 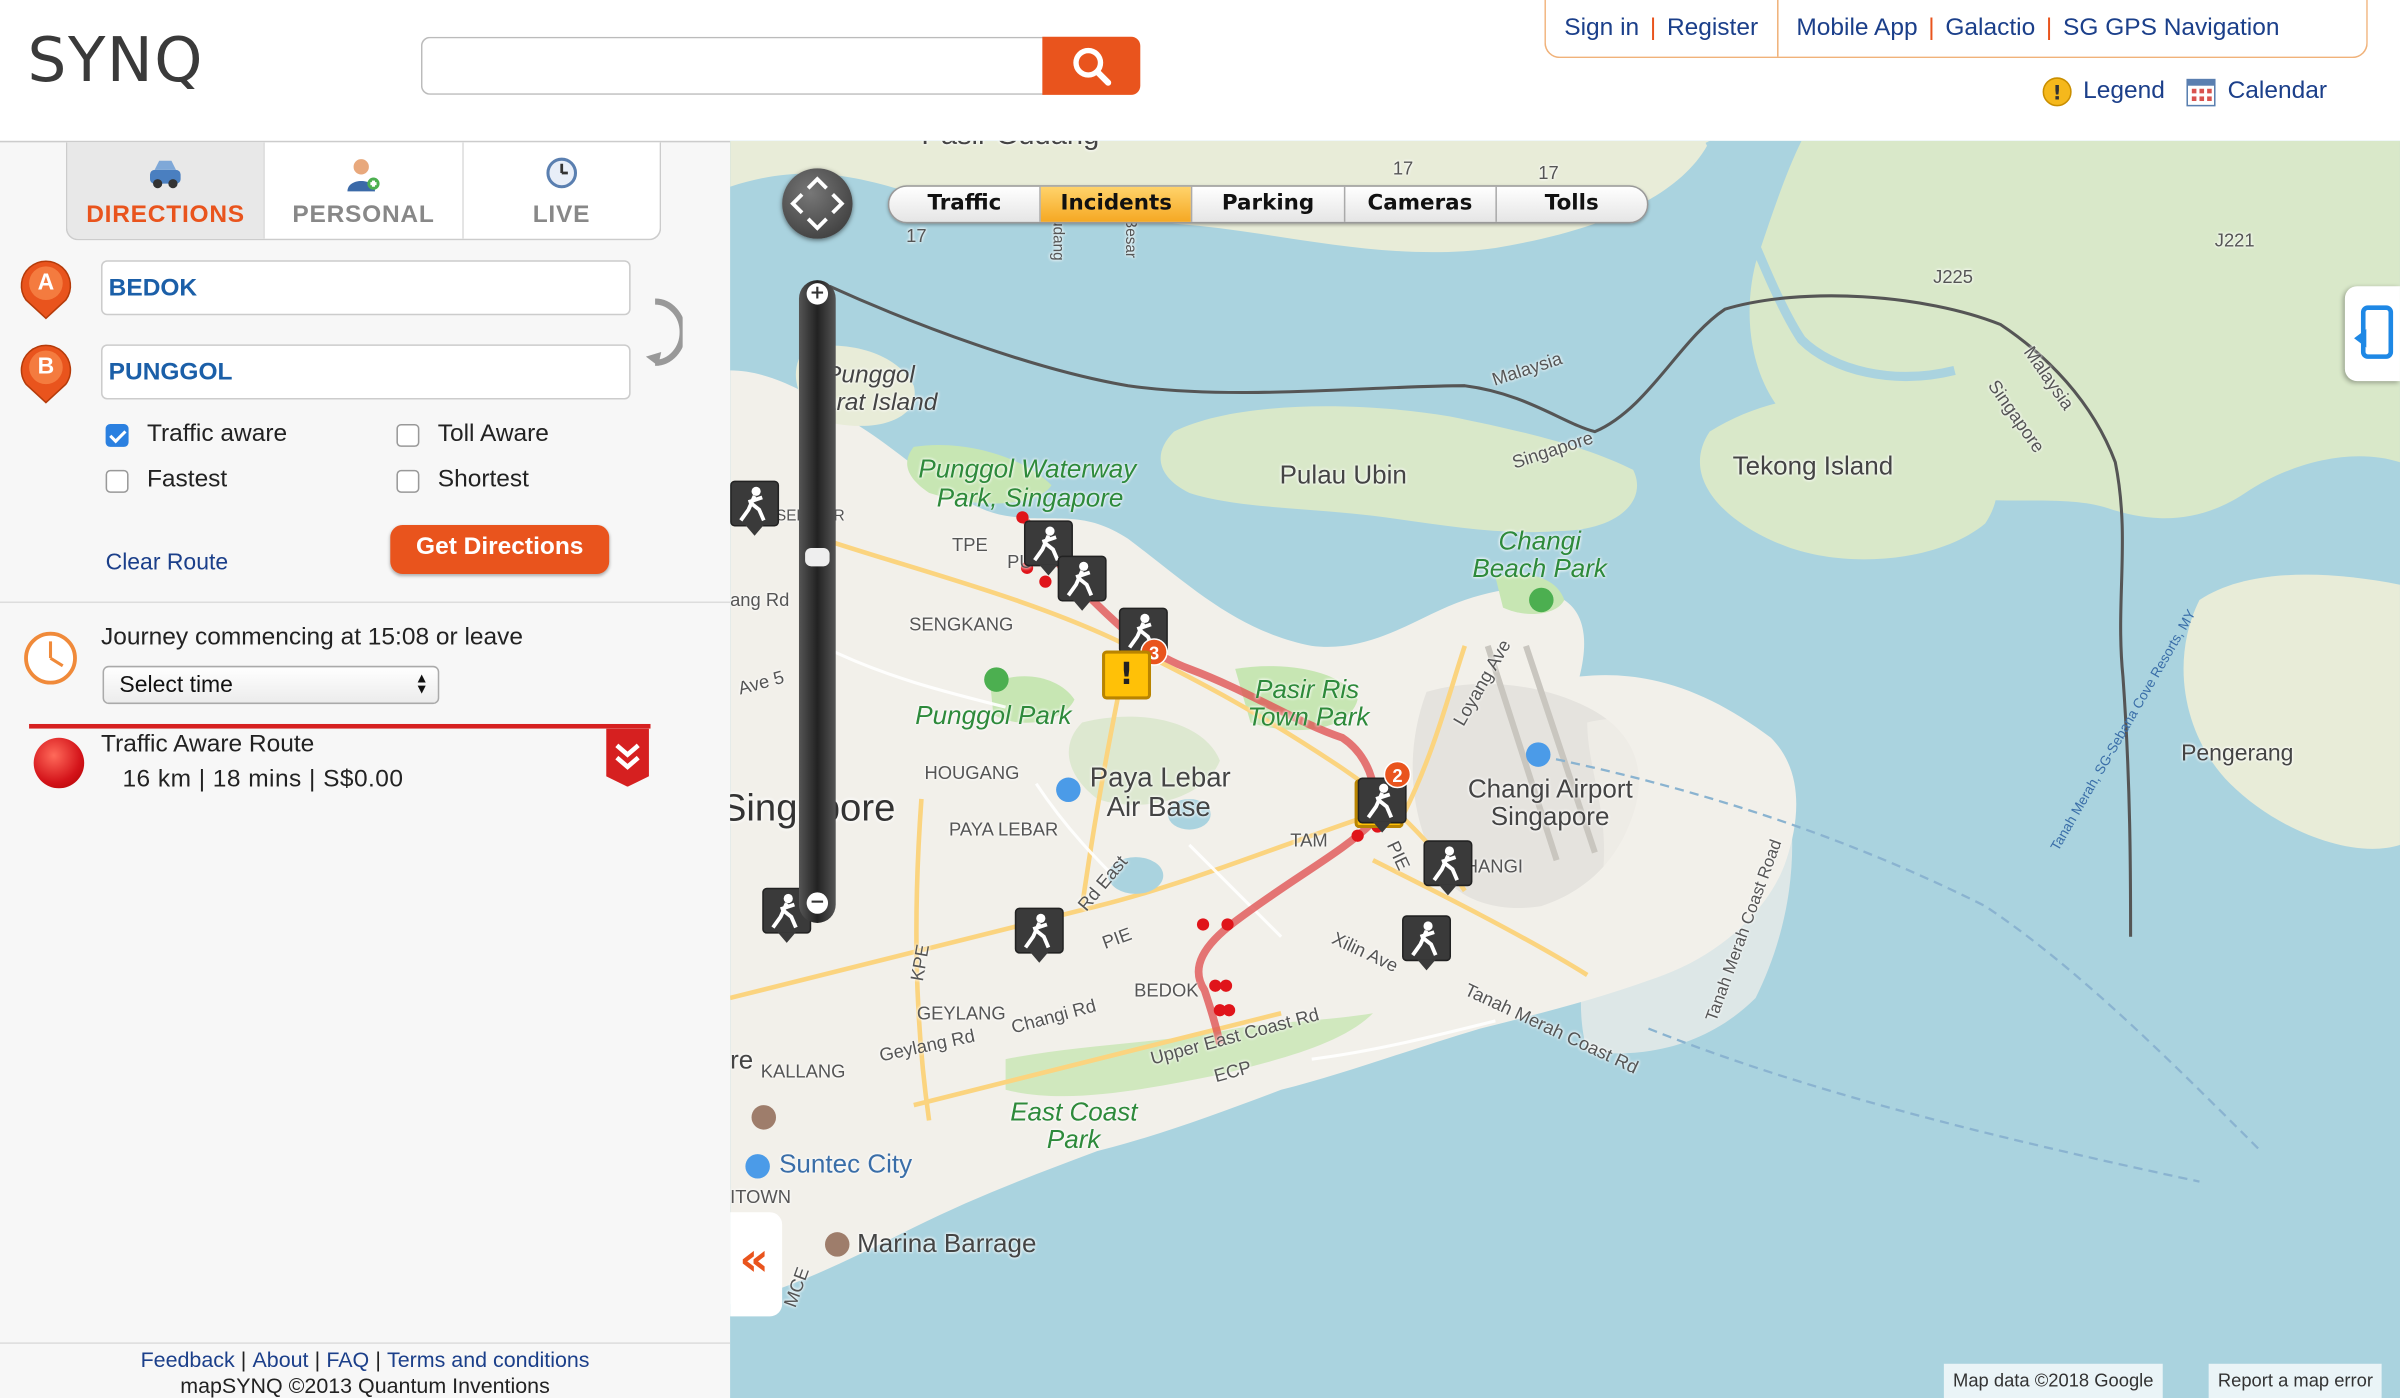 What do you see at coordinates (2171, 29) in the screenshot?
I see `sg-gps-link: SG GPS Navigation` at bounding box center [2171, 29].